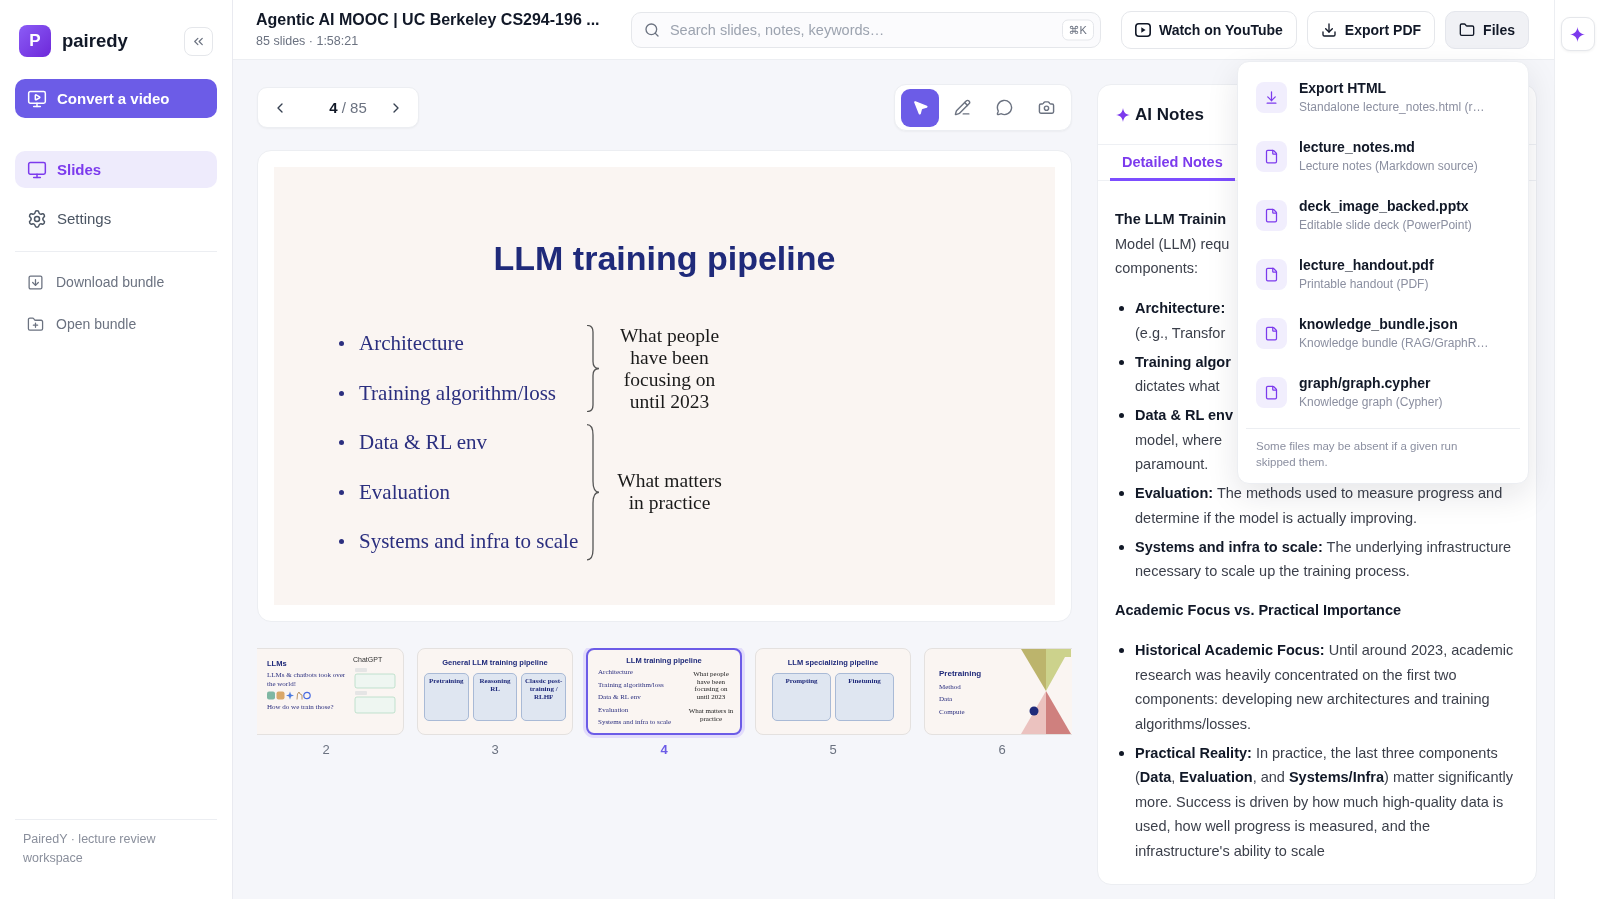  I want to click on note-text: Practical Reality: In practice, the last three components (Data, Evaluation, and Systems/Infra) matter significantly more. Success is driven by how much high-quality data is used, how well progress is measured, and the infrastructure's ability to scale, so click(1324, 802).